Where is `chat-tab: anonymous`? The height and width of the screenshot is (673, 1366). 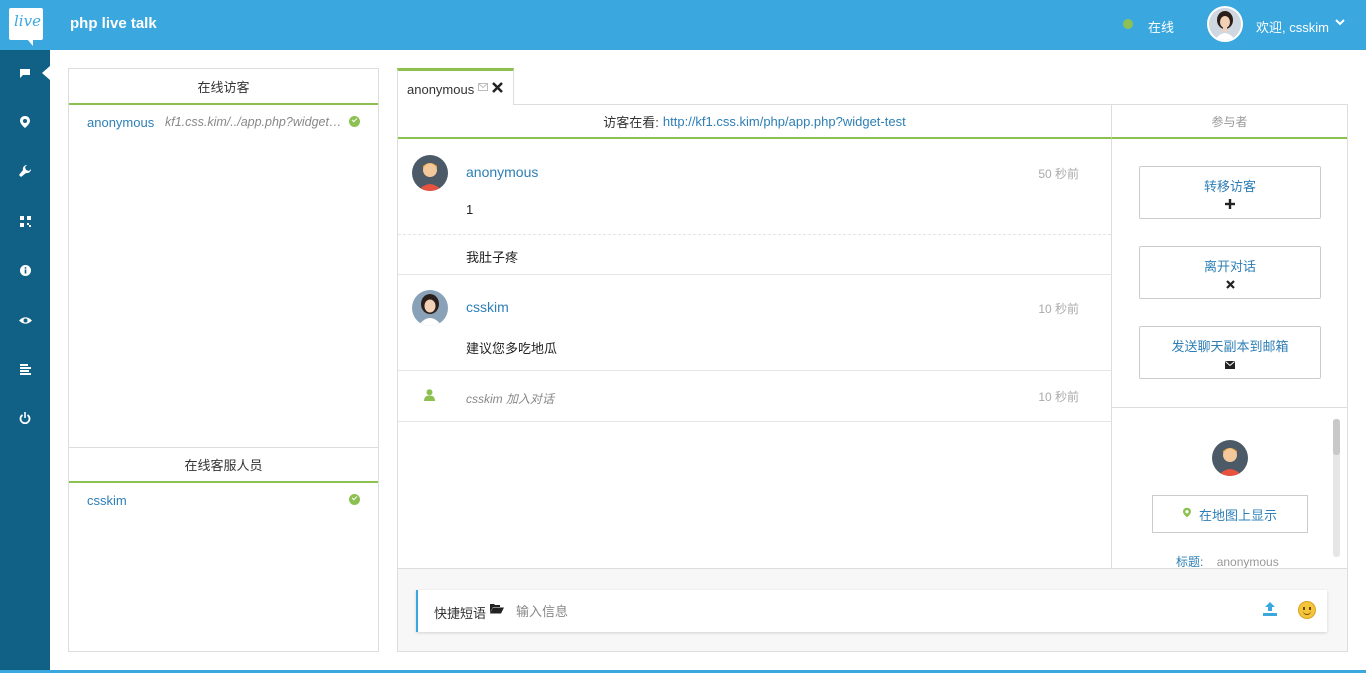 chat-tab: anonymous is located at coordinates (455, 86).